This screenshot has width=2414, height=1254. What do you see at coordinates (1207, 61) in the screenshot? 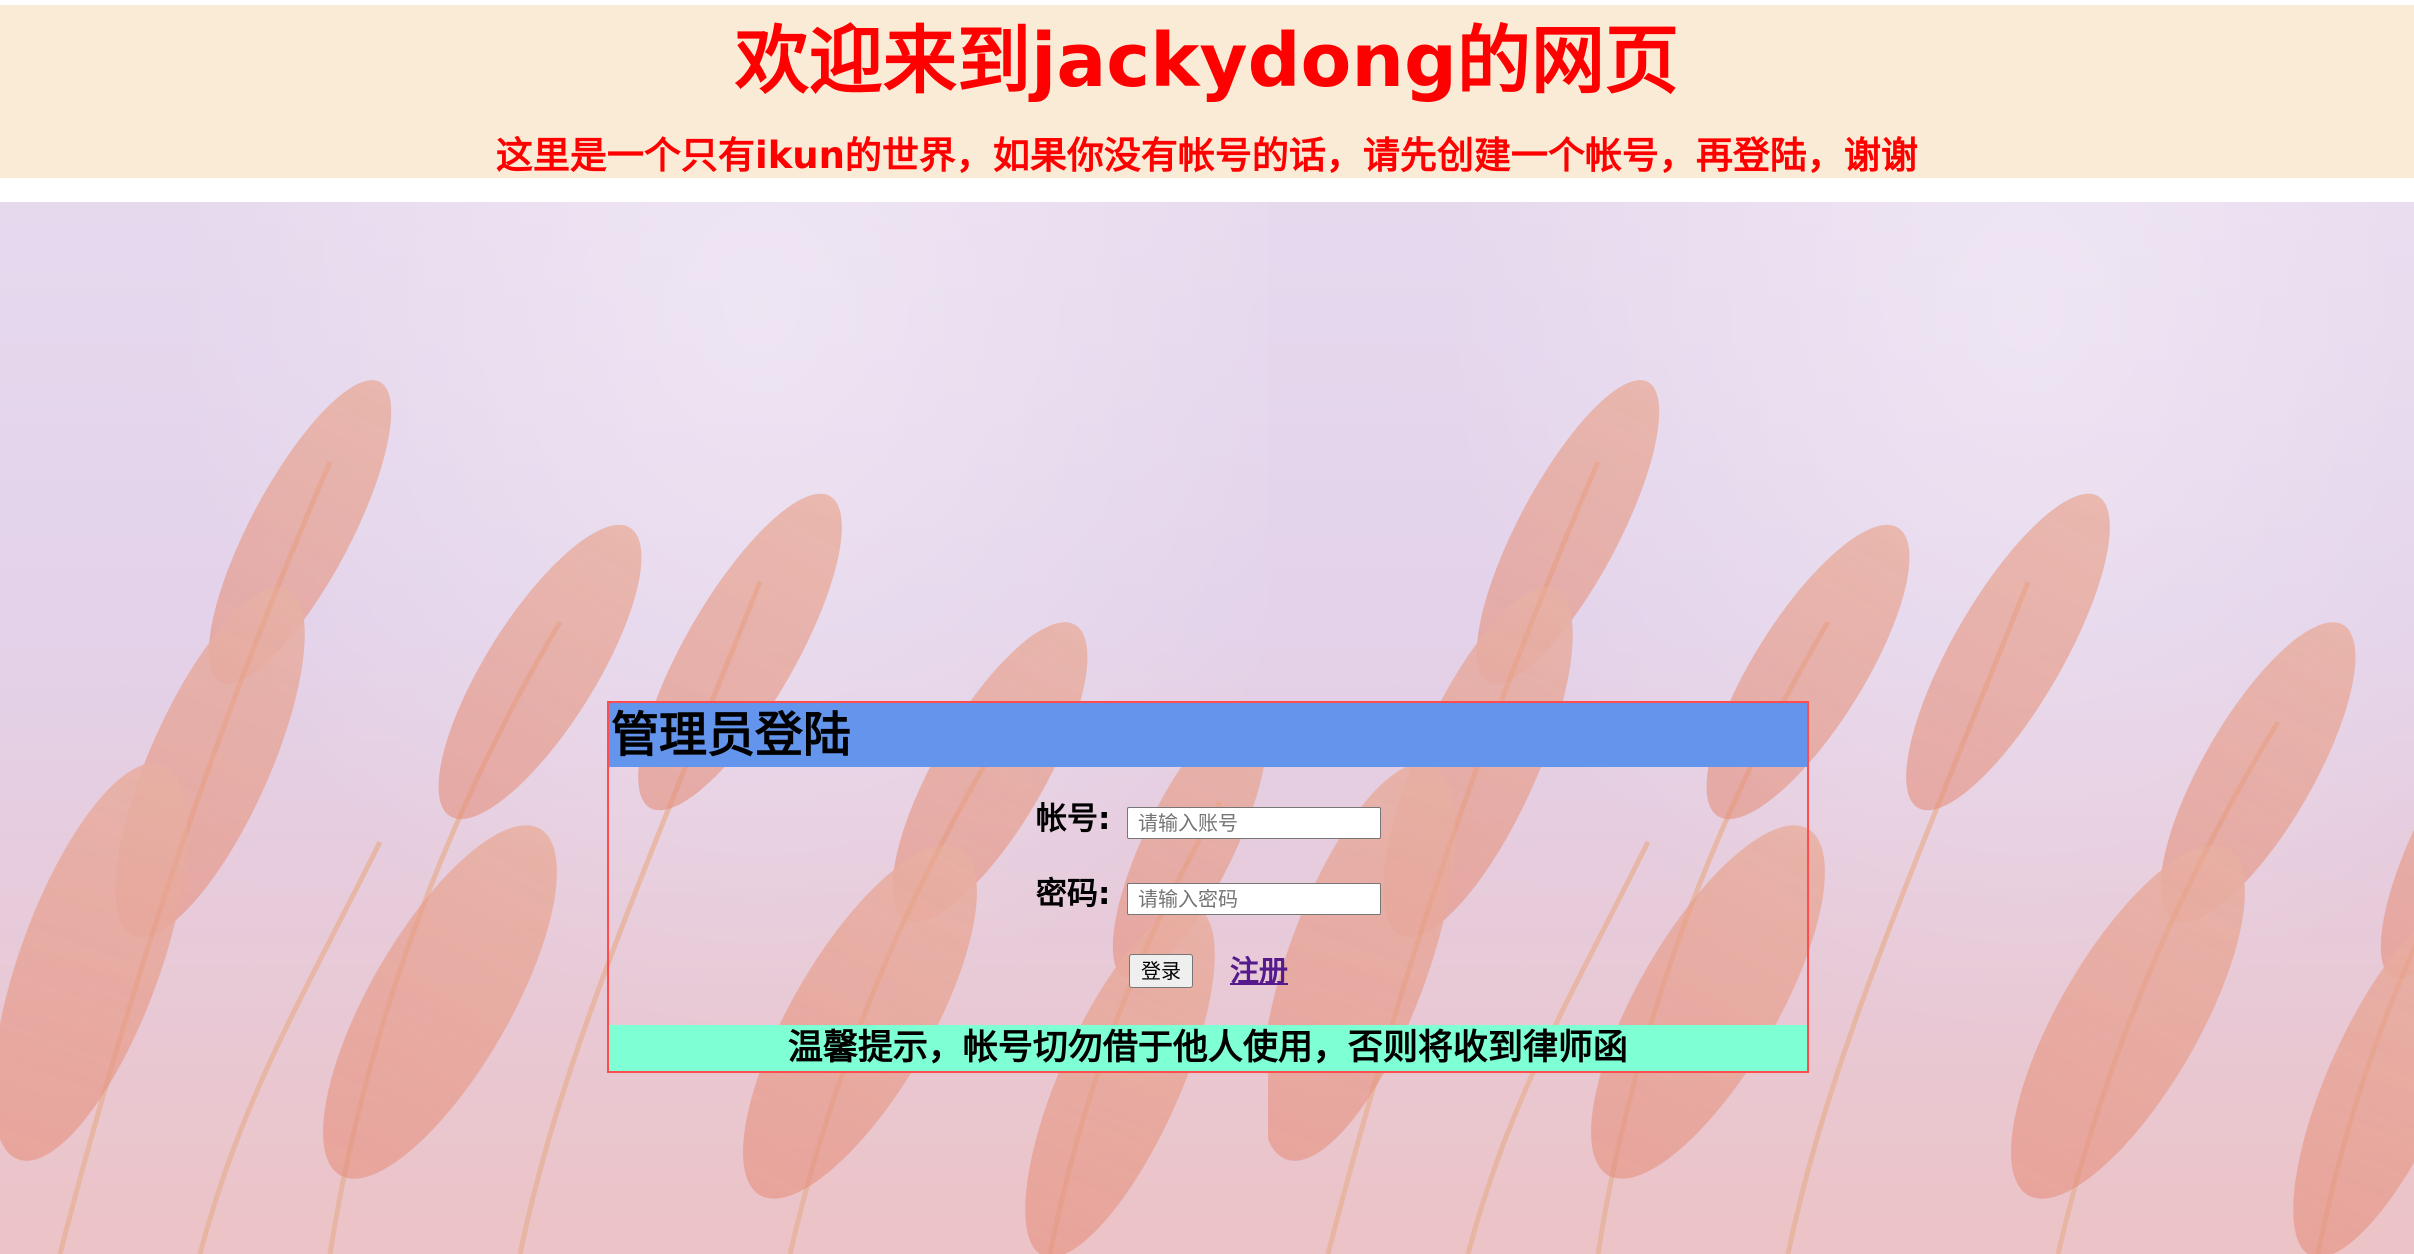
I see `page-title: 欢迎来到jackydong的网页` at bounding box center [1207, 61].